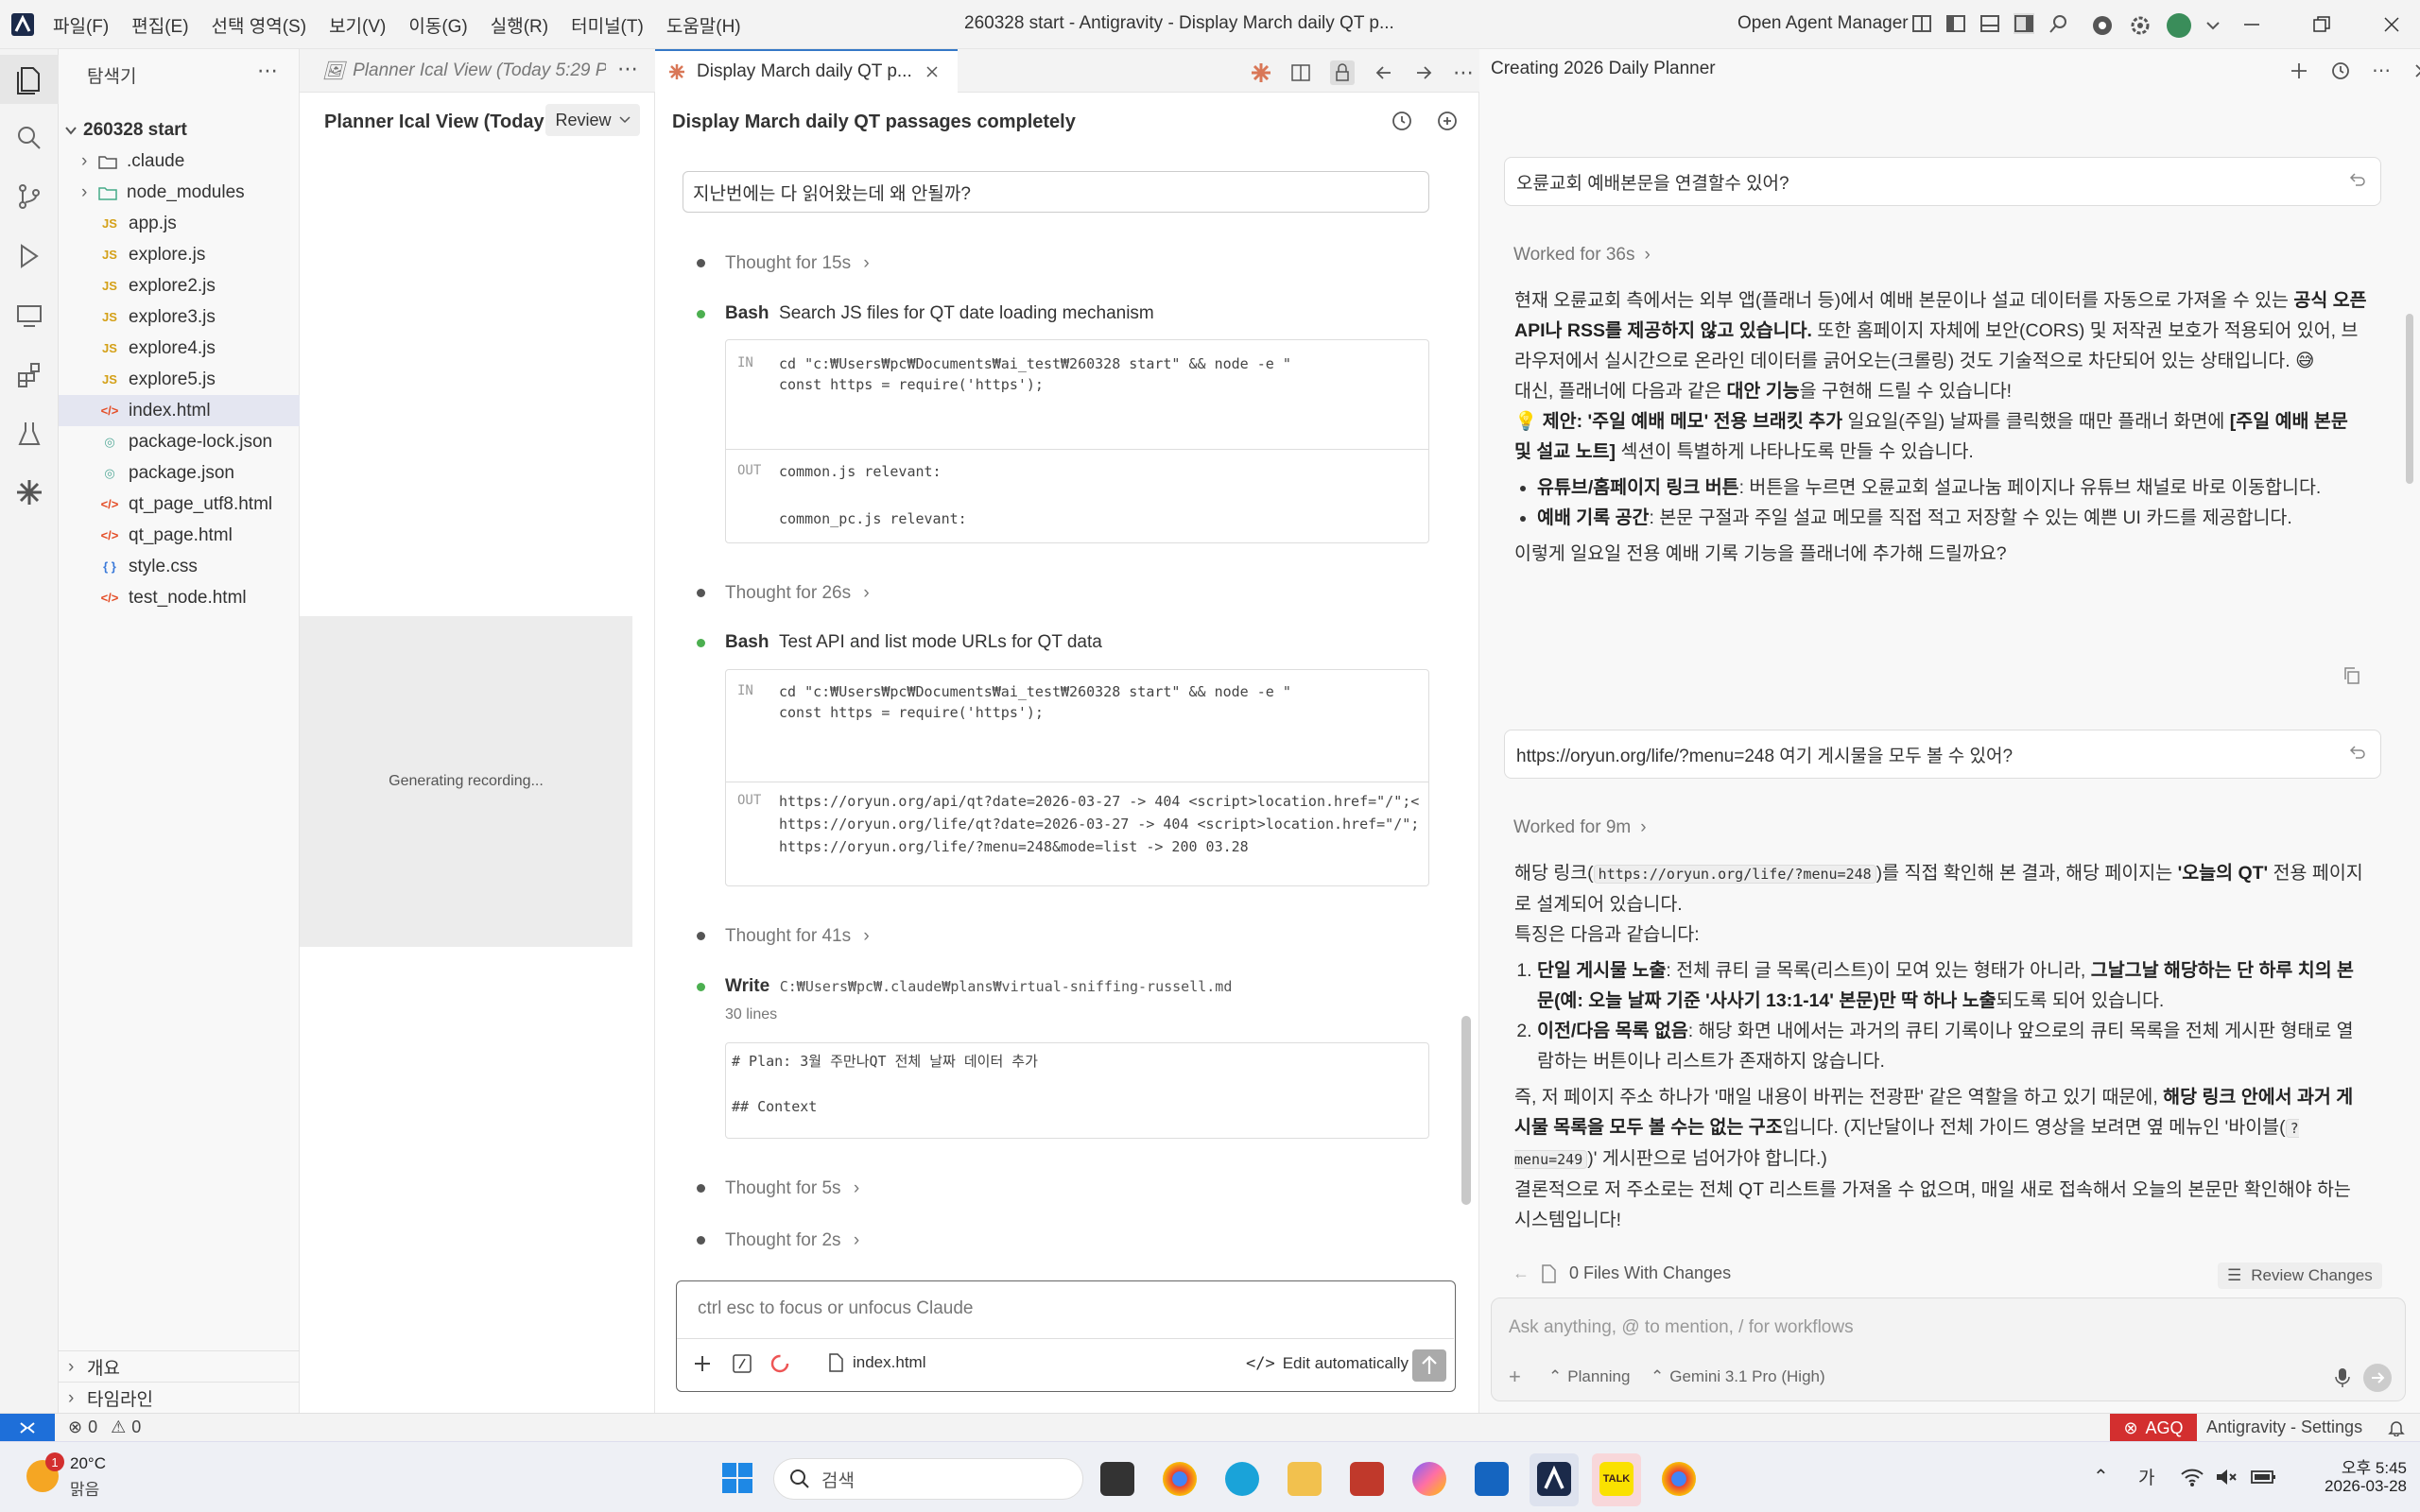 Image resolution: width=2420 pixels, height=1512 pixels. I want to click on tree-file: </> qt_page_utf8.html, so click(179, 504).